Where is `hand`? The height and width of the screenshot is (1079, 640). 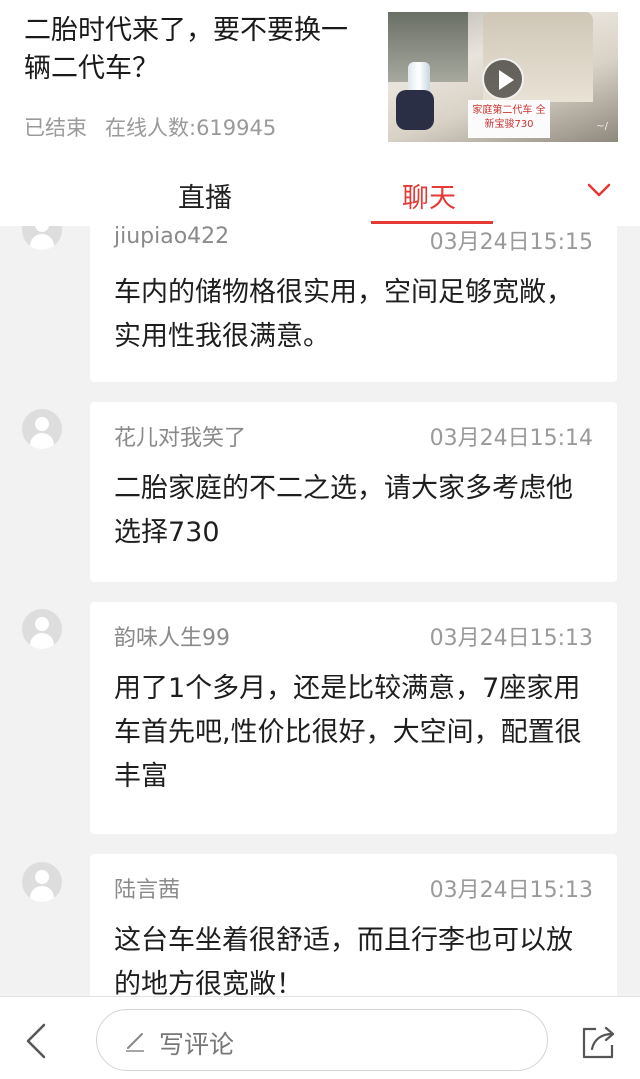 hand is located at coordinates (415, 110).